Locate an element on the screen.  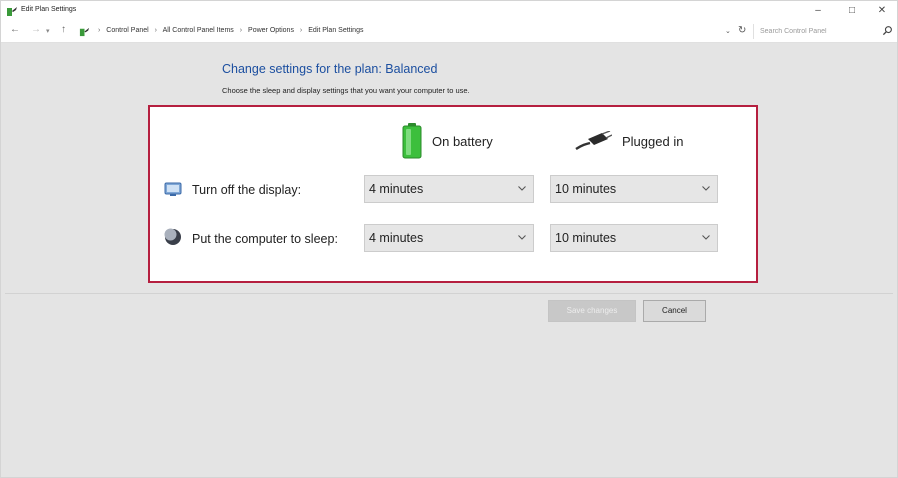
sleep-plugged-in-value: 10 minutes is located at coordinates (586, 238).